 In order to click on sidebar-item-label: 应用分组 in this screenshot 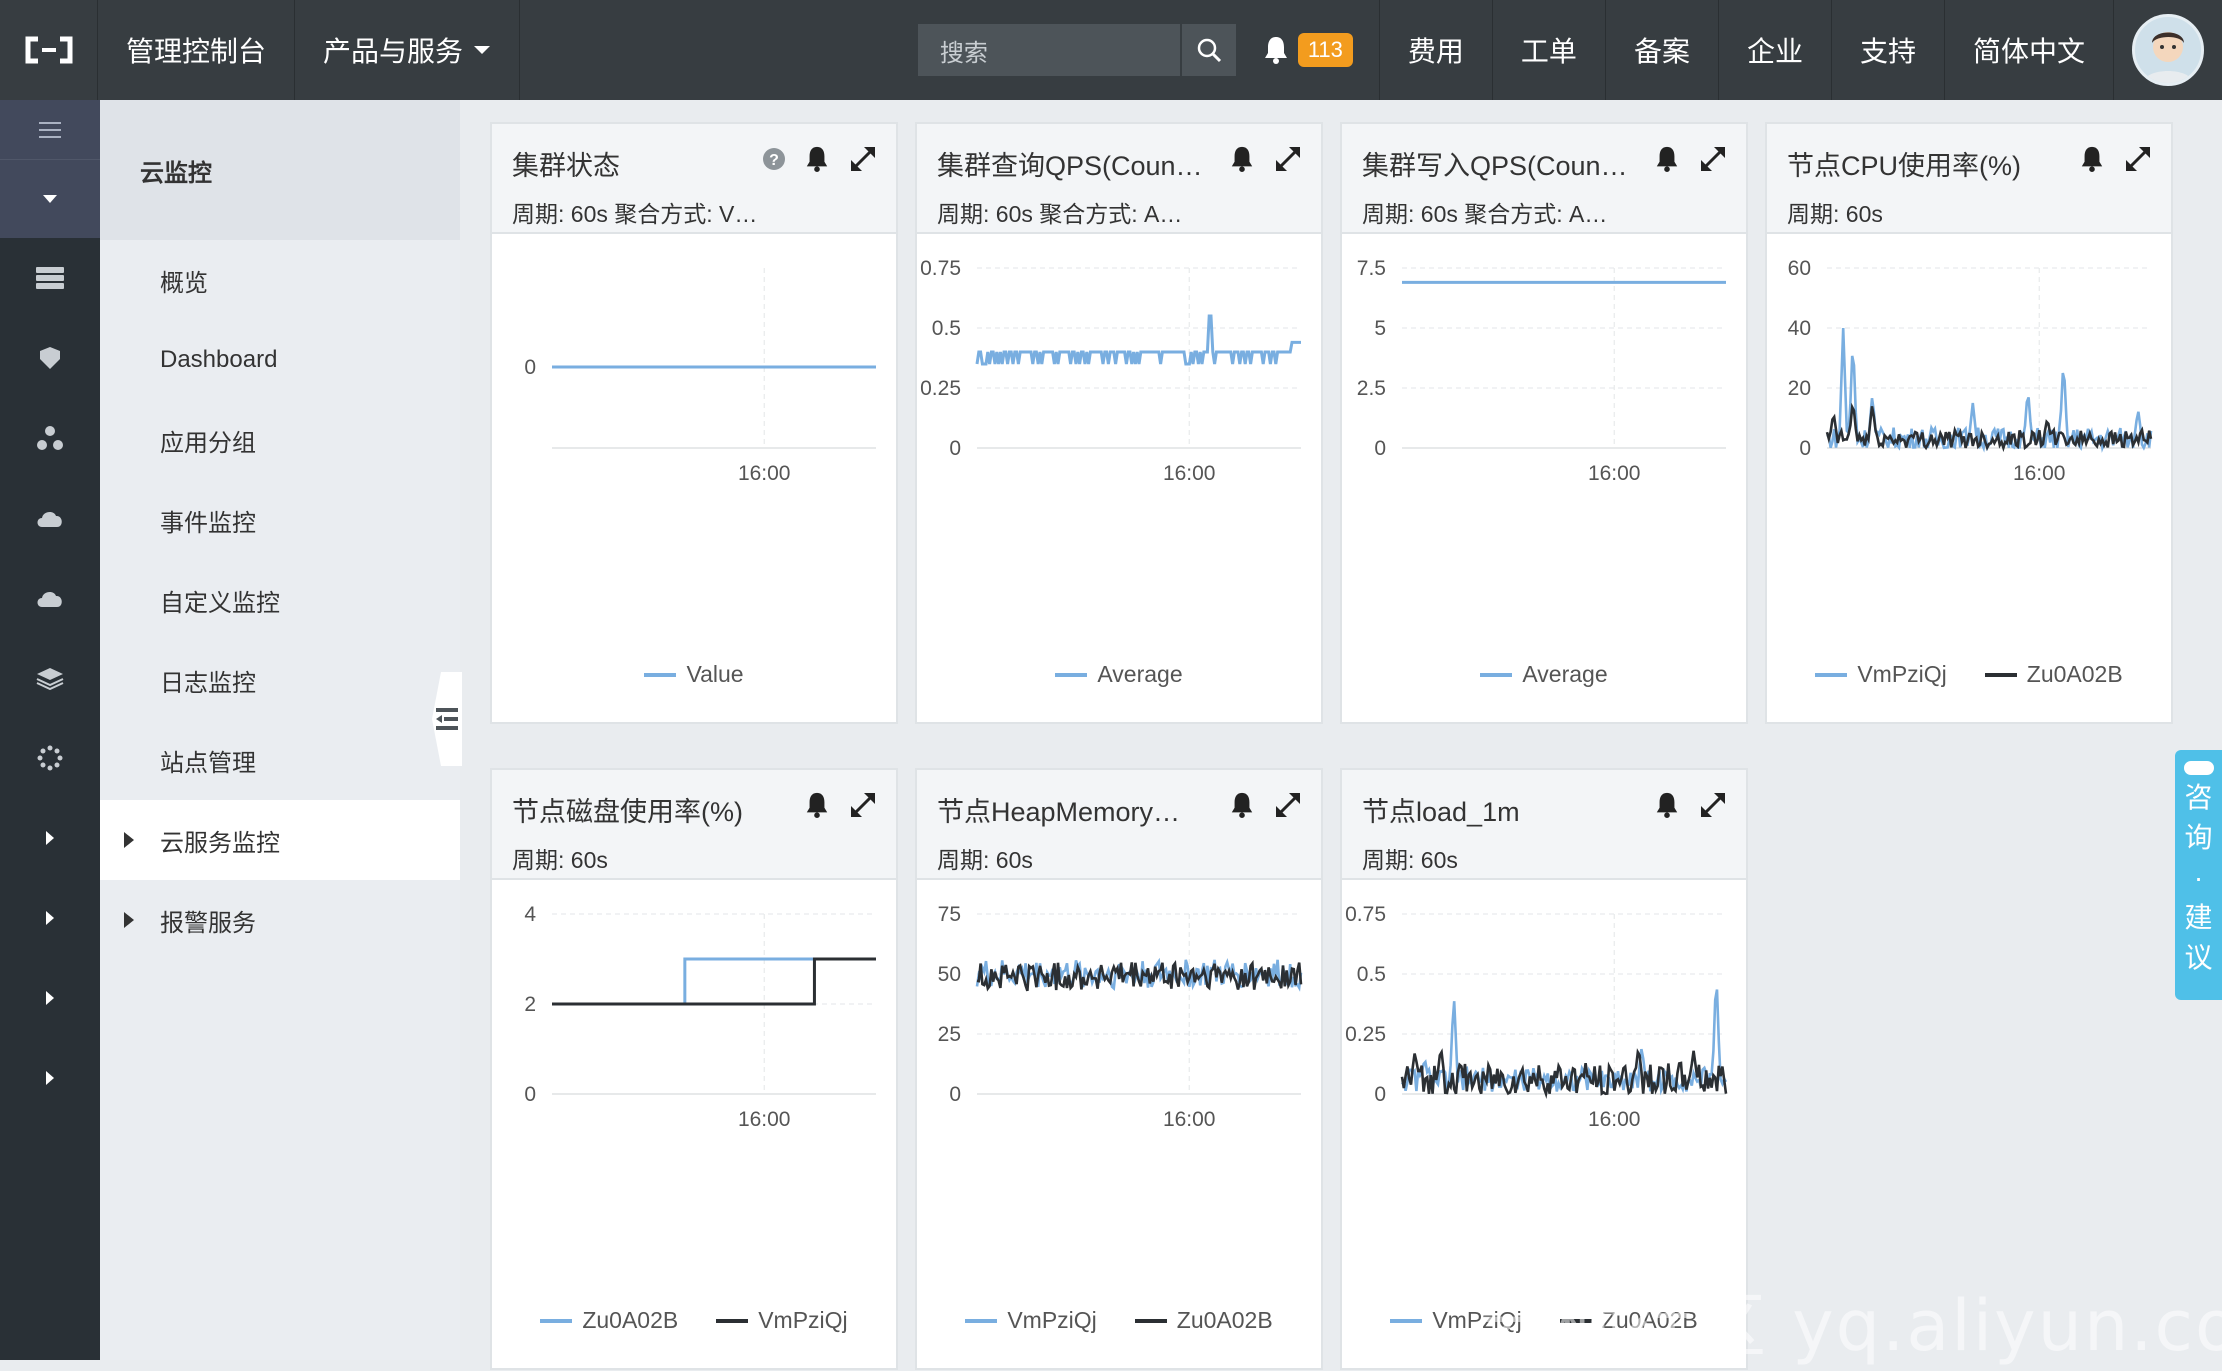, I will do `click(208, 443)`.